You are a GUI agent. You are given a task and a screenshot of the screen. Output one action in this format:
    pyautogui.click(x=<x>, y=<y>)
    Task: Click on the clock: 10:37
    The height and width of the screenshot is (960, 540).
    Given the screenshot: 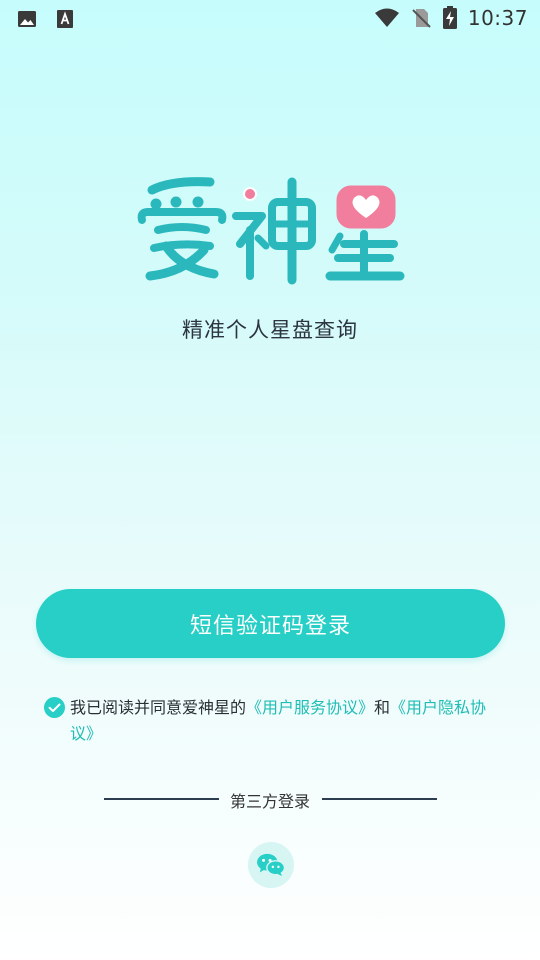 What is the action you would take?
    pyautogui.click(x=497, y=18)
    